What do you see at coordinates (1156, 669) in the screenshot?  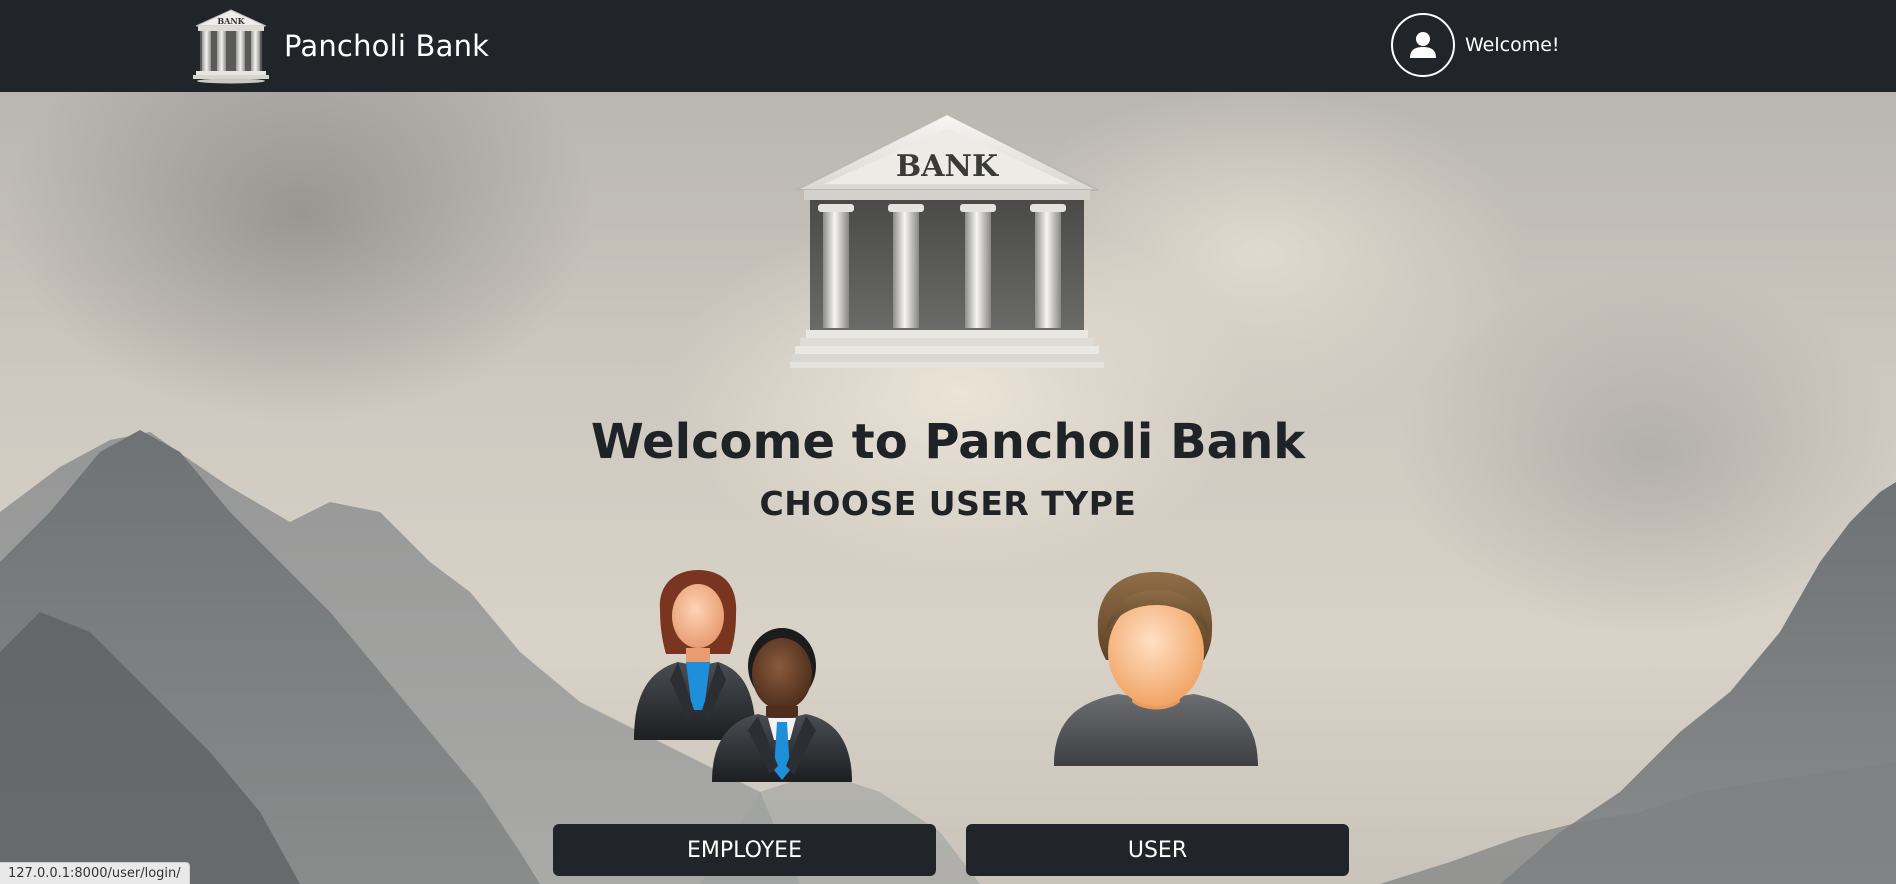 I see `user-avatar-icon` at bounding box center [1156, 669].